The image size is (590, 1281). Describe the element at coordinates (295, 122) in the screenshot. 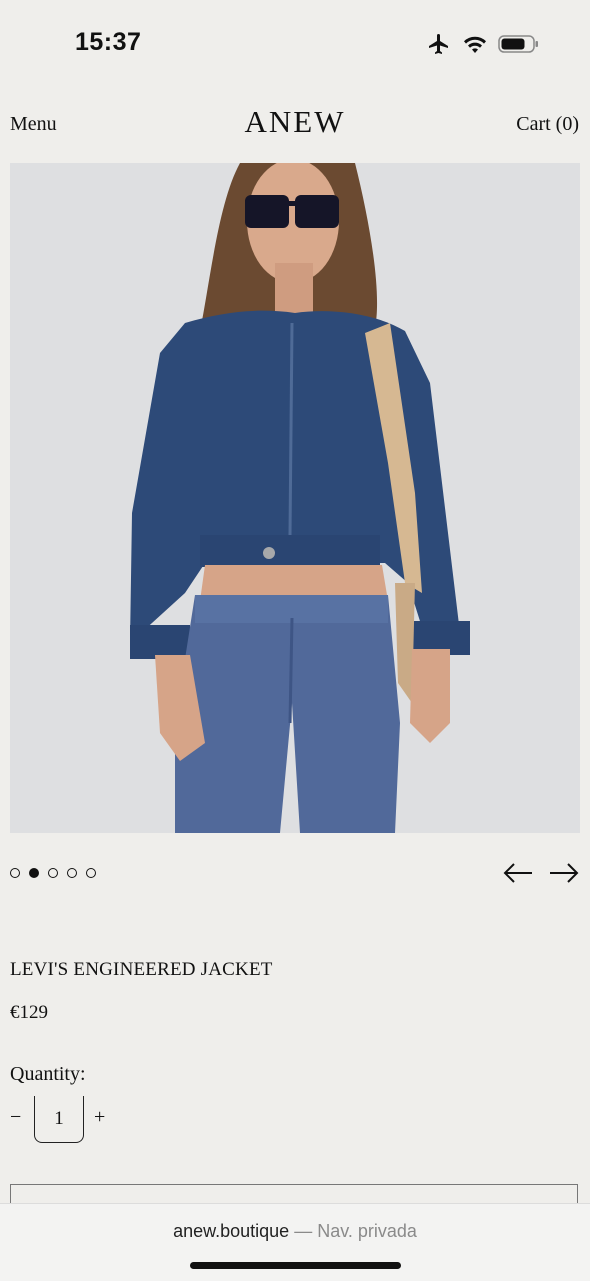

I see `brand-logo: ANEW` at that location.